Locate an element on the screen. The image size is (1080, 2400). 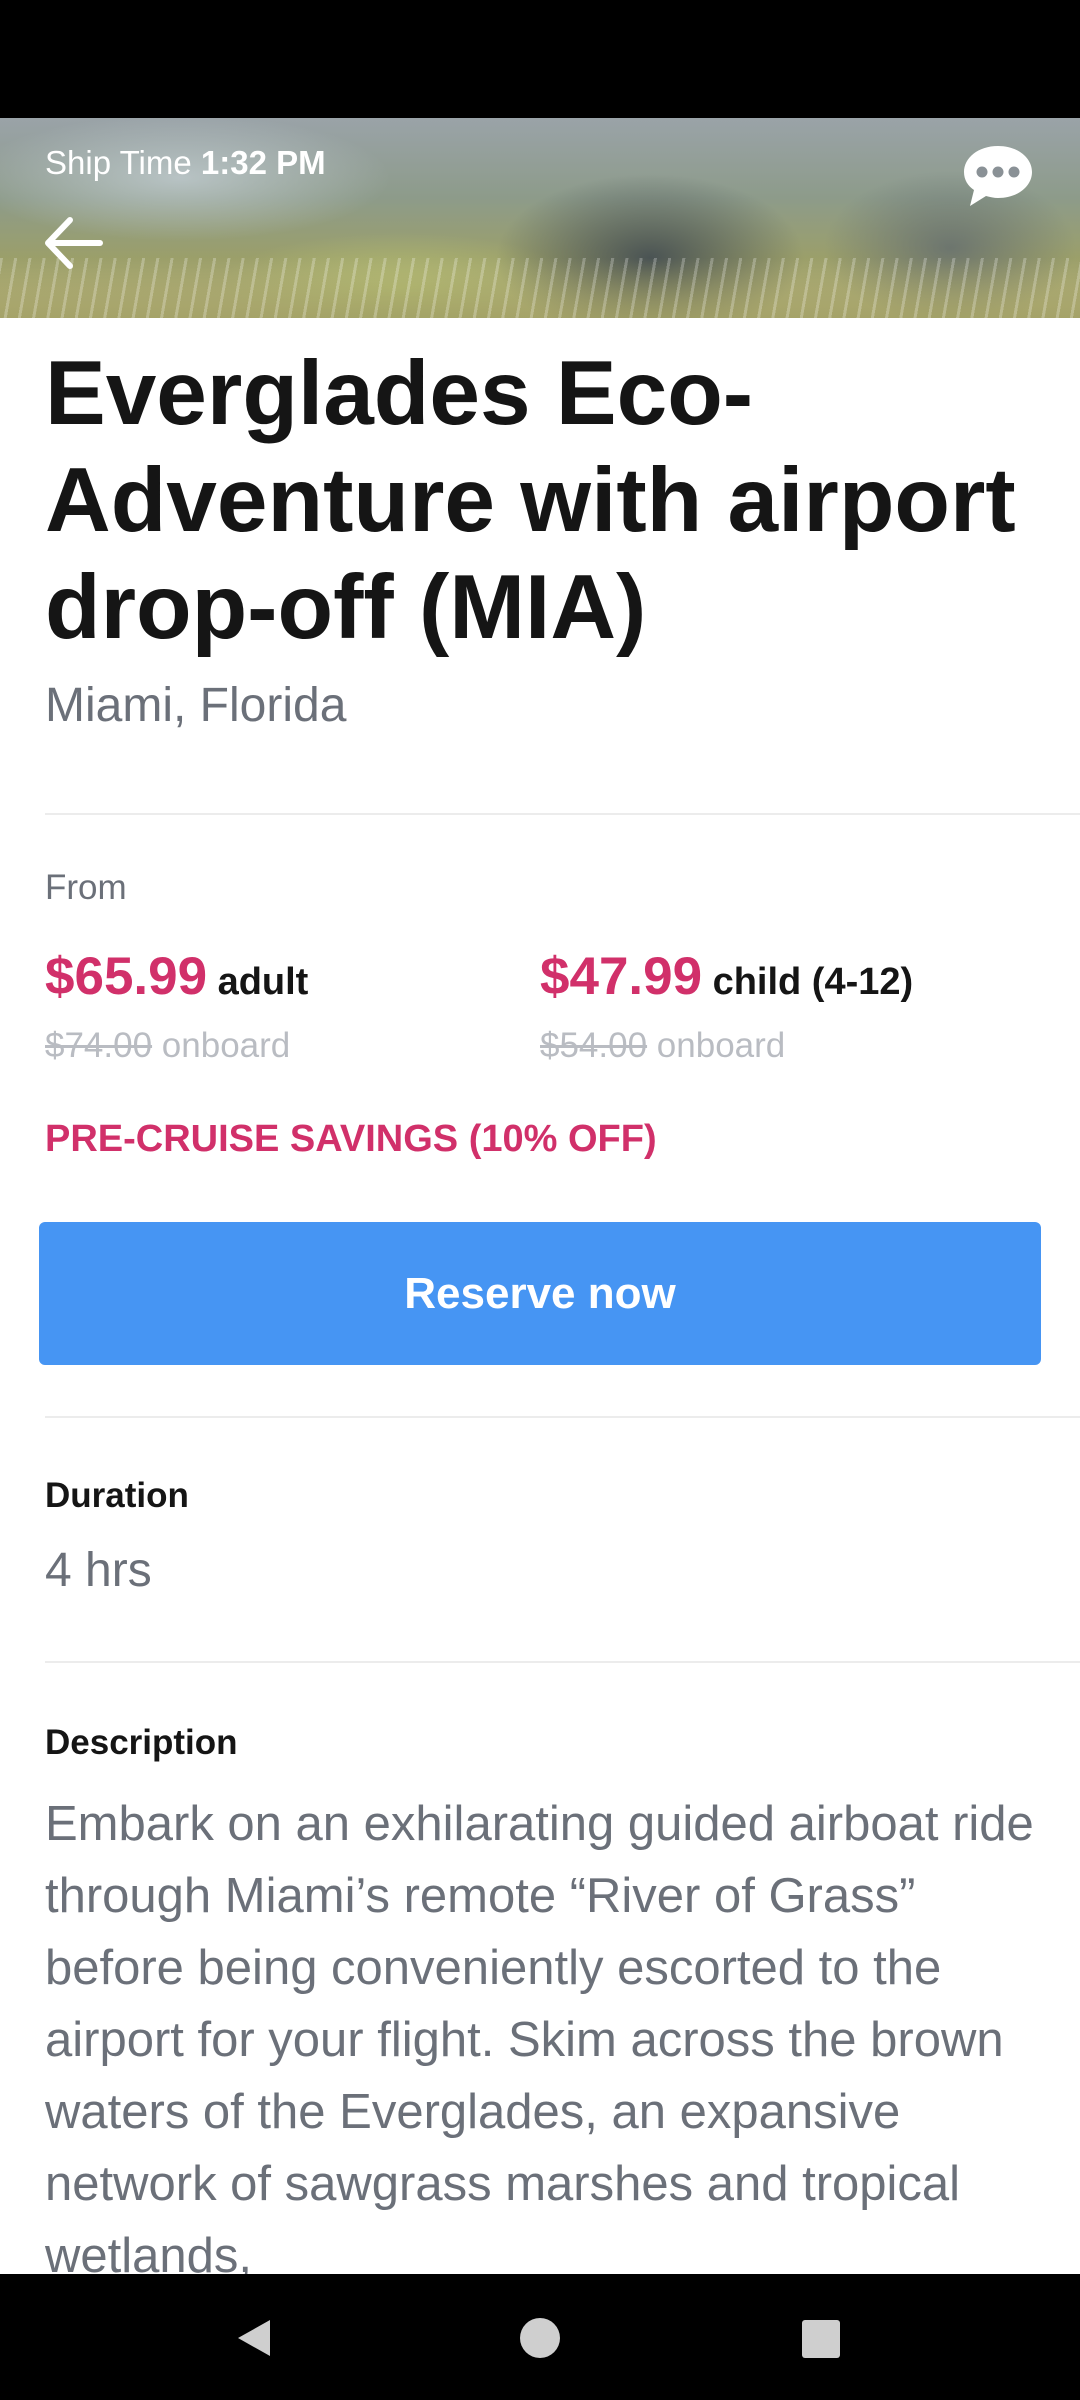
ship-time-label: Ship Time is located at coordinates (118, 162).